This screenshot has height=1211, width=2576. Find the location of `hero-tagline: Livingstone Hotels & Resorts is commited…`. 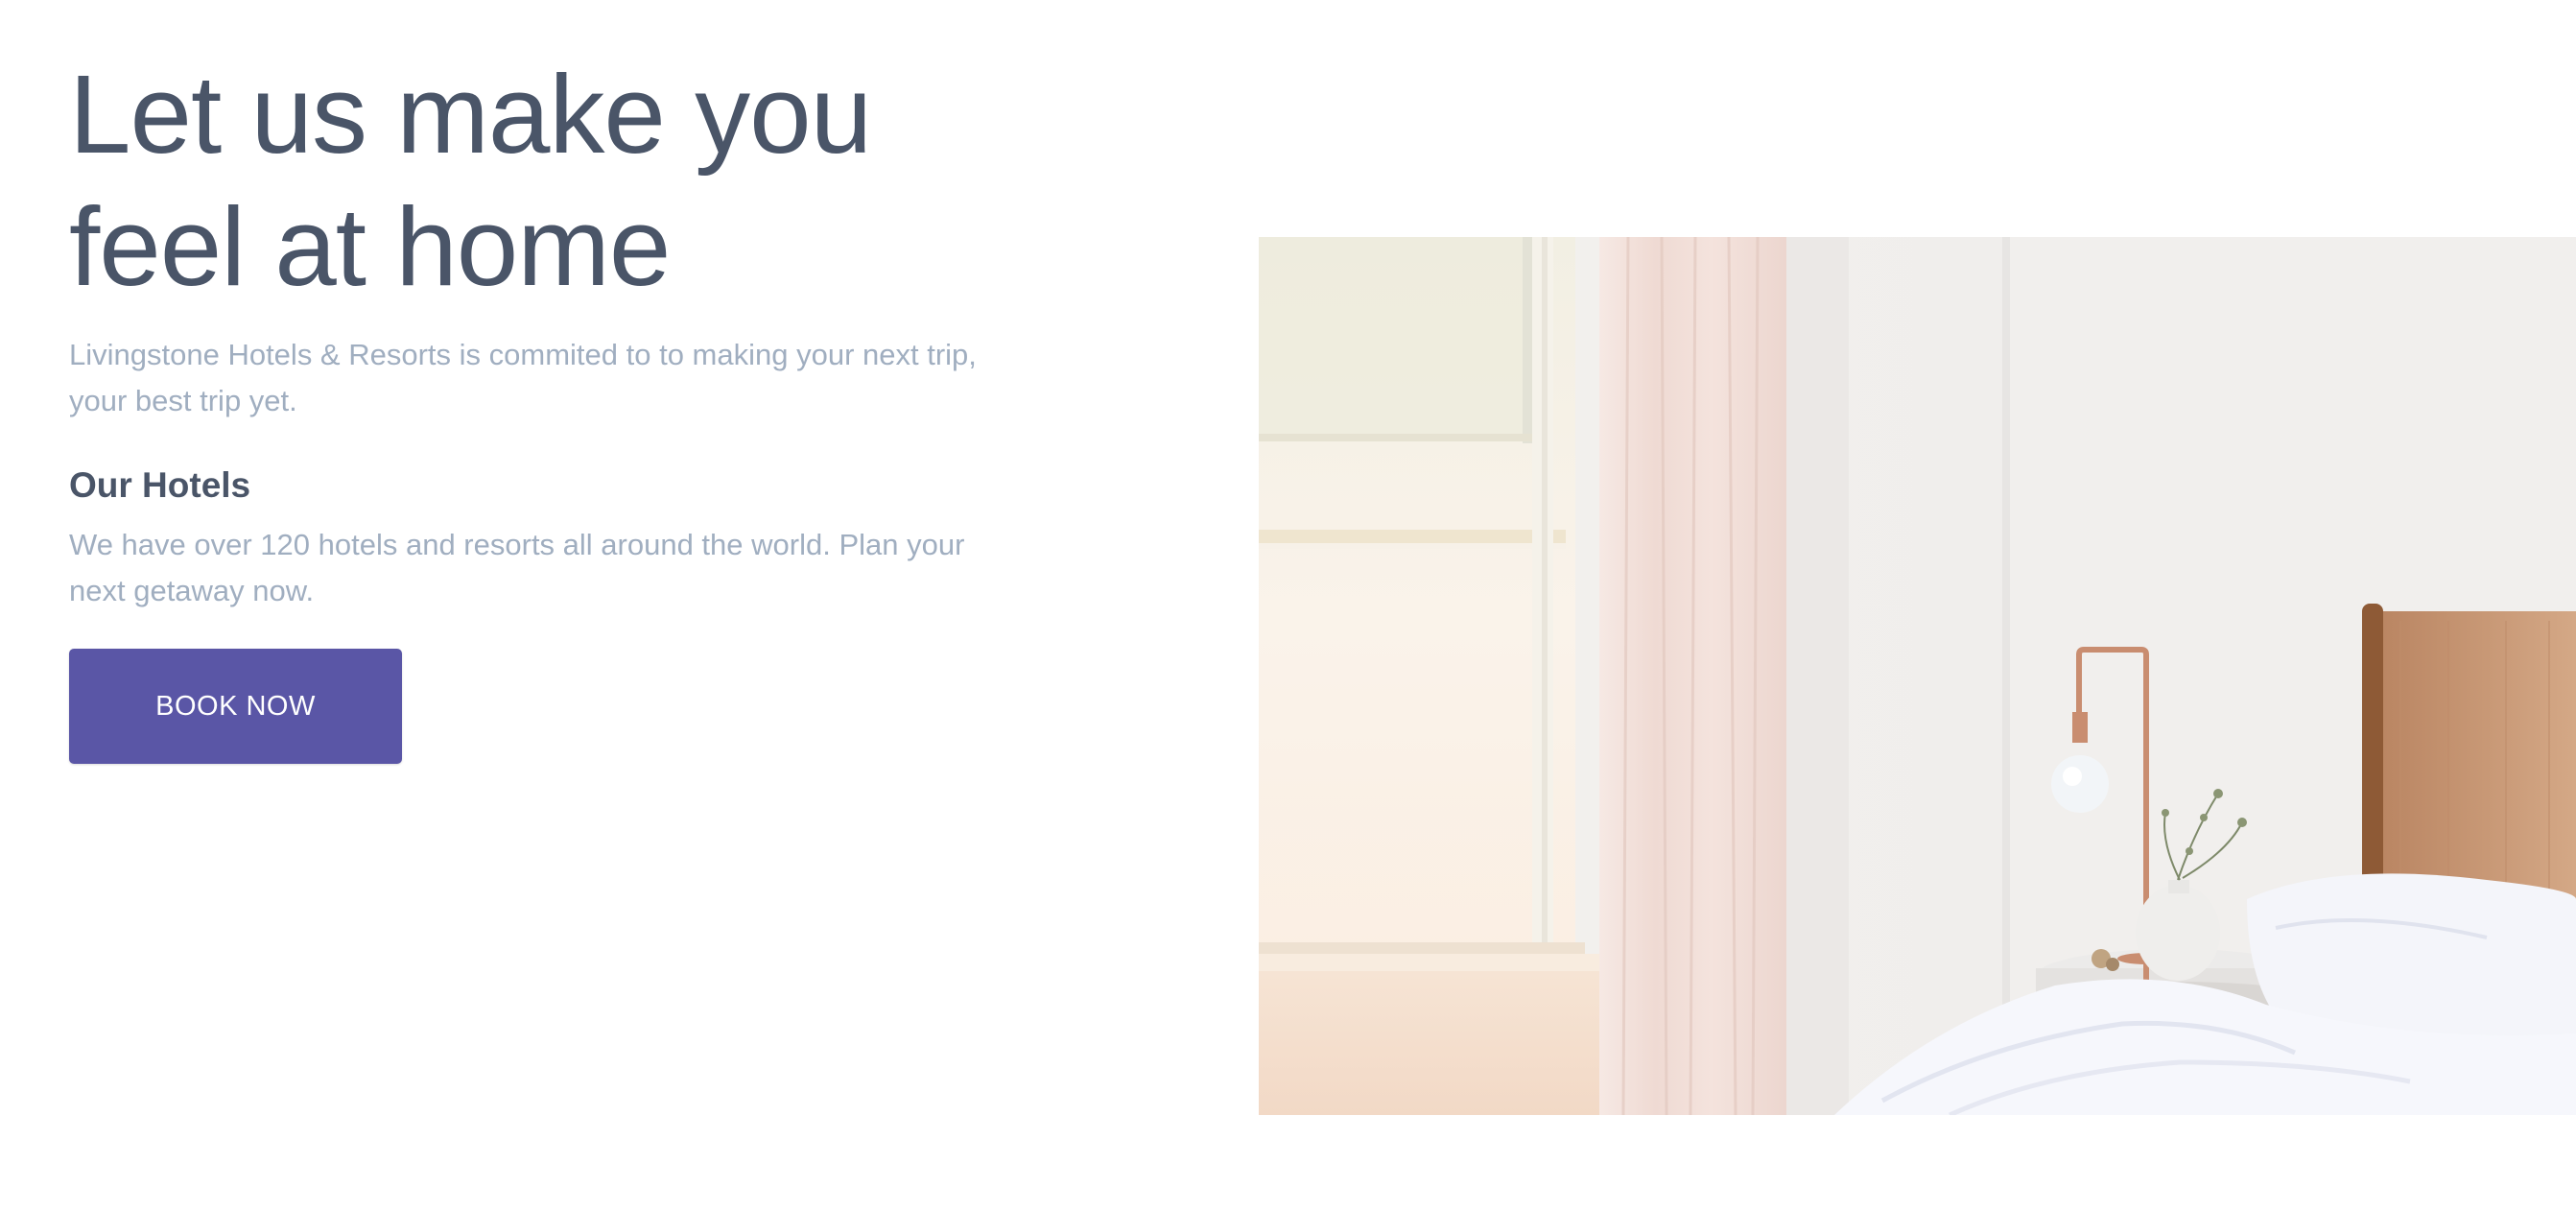

hero-tagline: Livingstone Hotels & Resorts is commited… is located at coordinates (523, 377).